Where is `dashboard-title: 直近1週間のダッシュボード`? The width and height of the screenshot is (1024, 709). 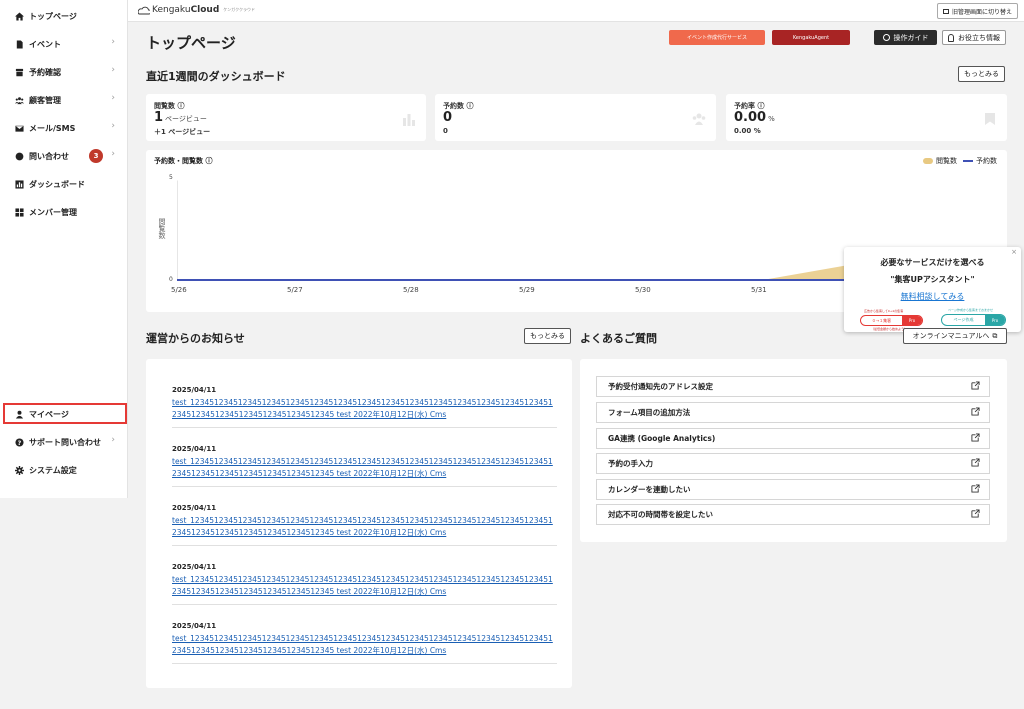 dashboard-title: 直近1週間のダッシュボード is located at coordinates (216, 76).